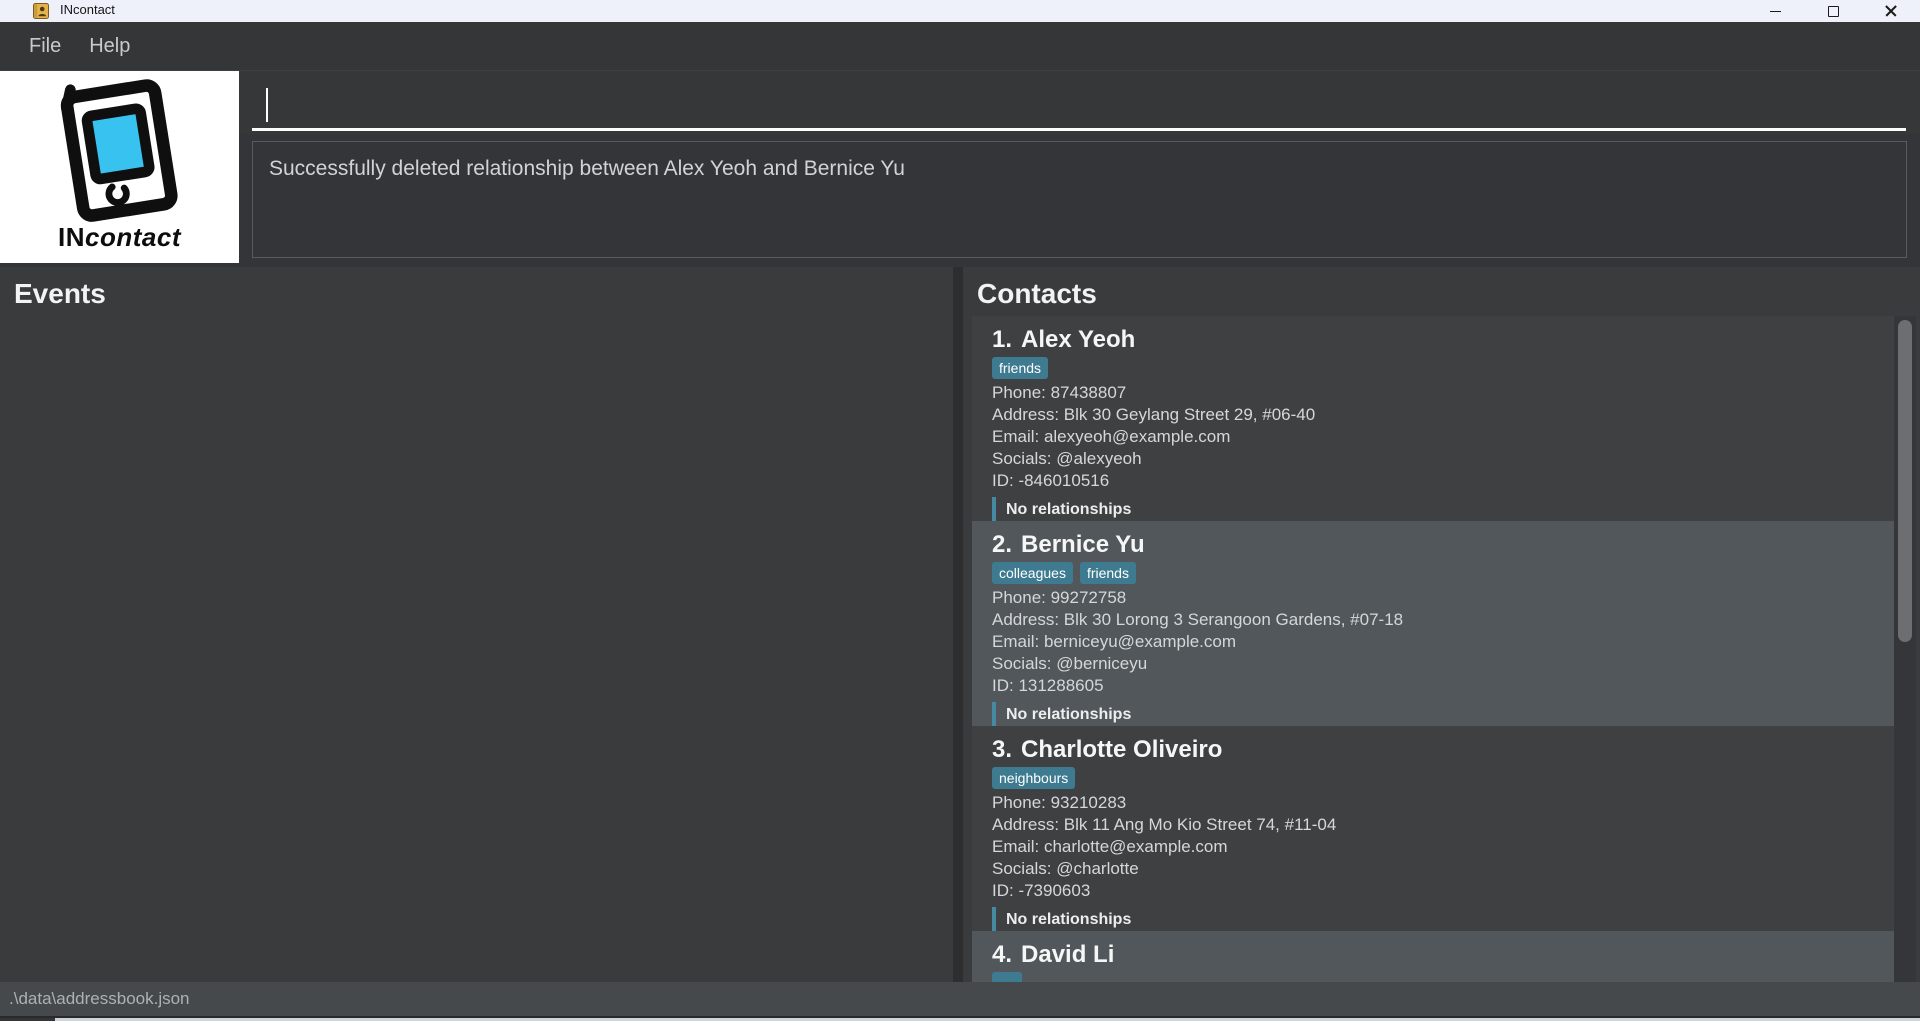 The width and height of the screenshot is (1920, 1021). Describe the element at coordinates (1032, 573) in the screenshot. I see `tag: colleagues` at that location.